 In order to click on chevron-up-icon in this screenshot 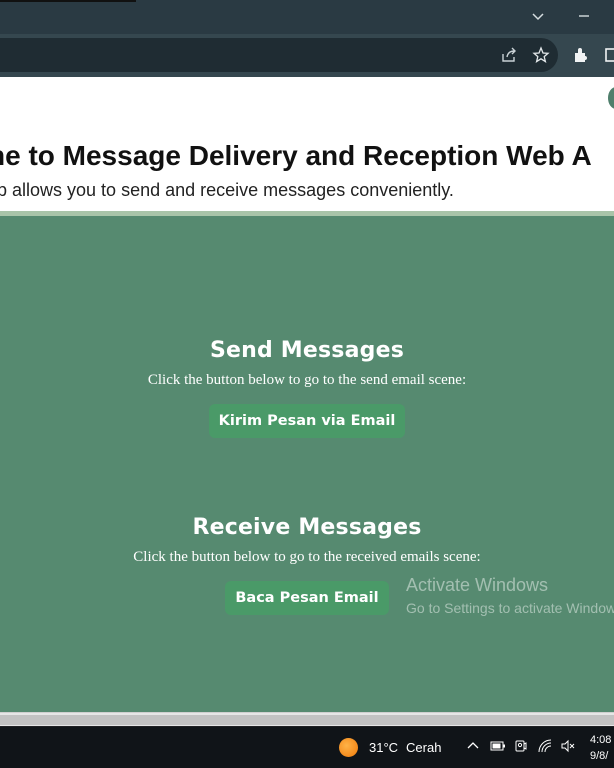, I will do `click(473, 747)`.